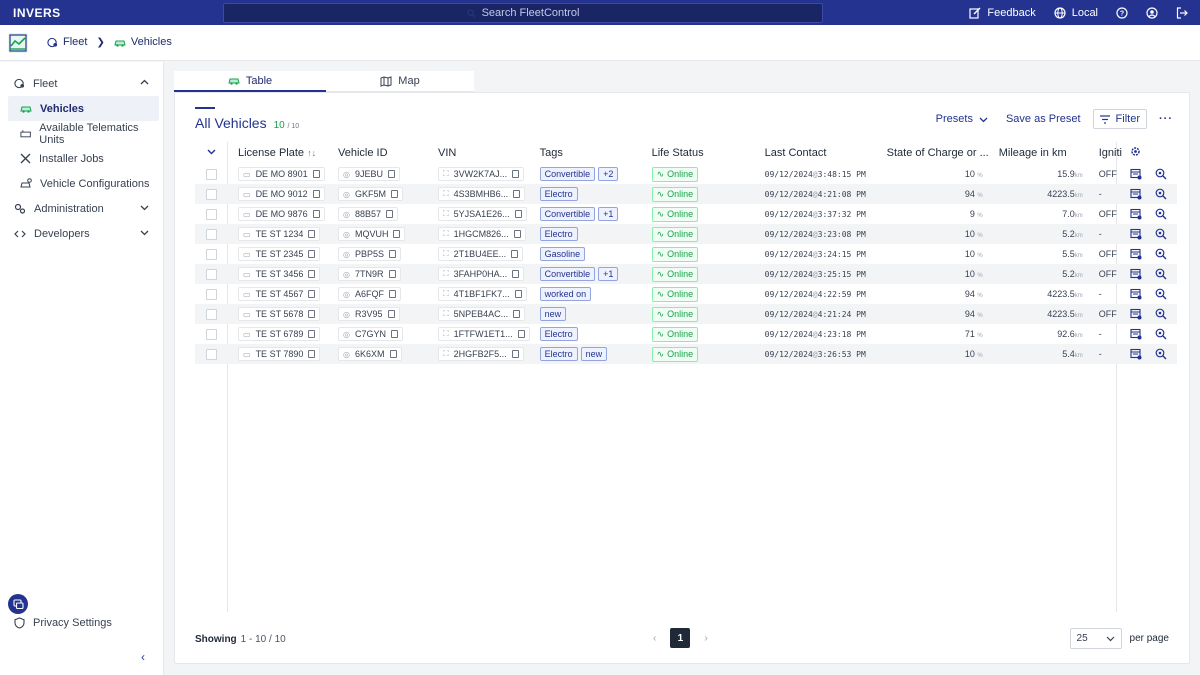 This screenshot has height=675, width=1200. What do you see at coordinates (60, 623) in the screenshot?
I see `privacy-settings-link: Privacy Settings` at bounding box center [60, 623].